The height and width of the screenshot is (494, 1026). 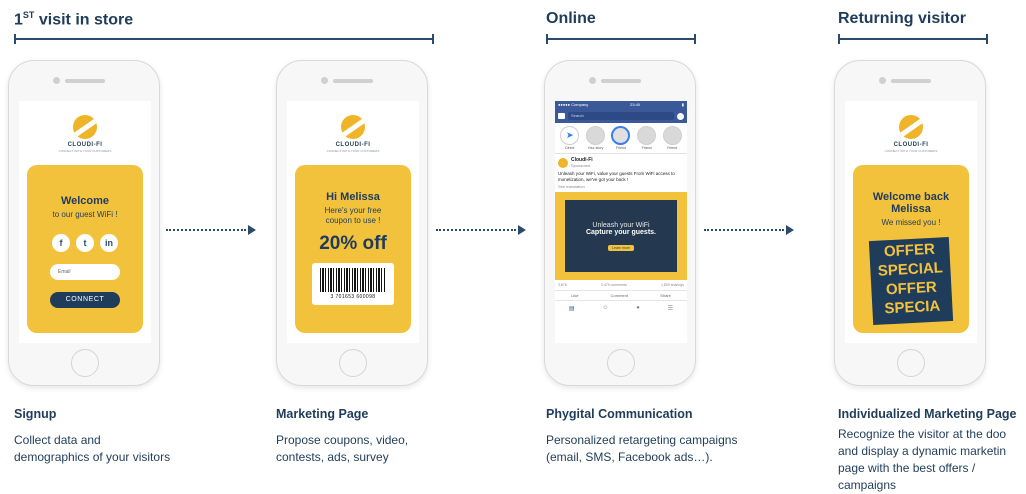 I want to click on reaction-count: 3,876, so click(x=562, y=285).